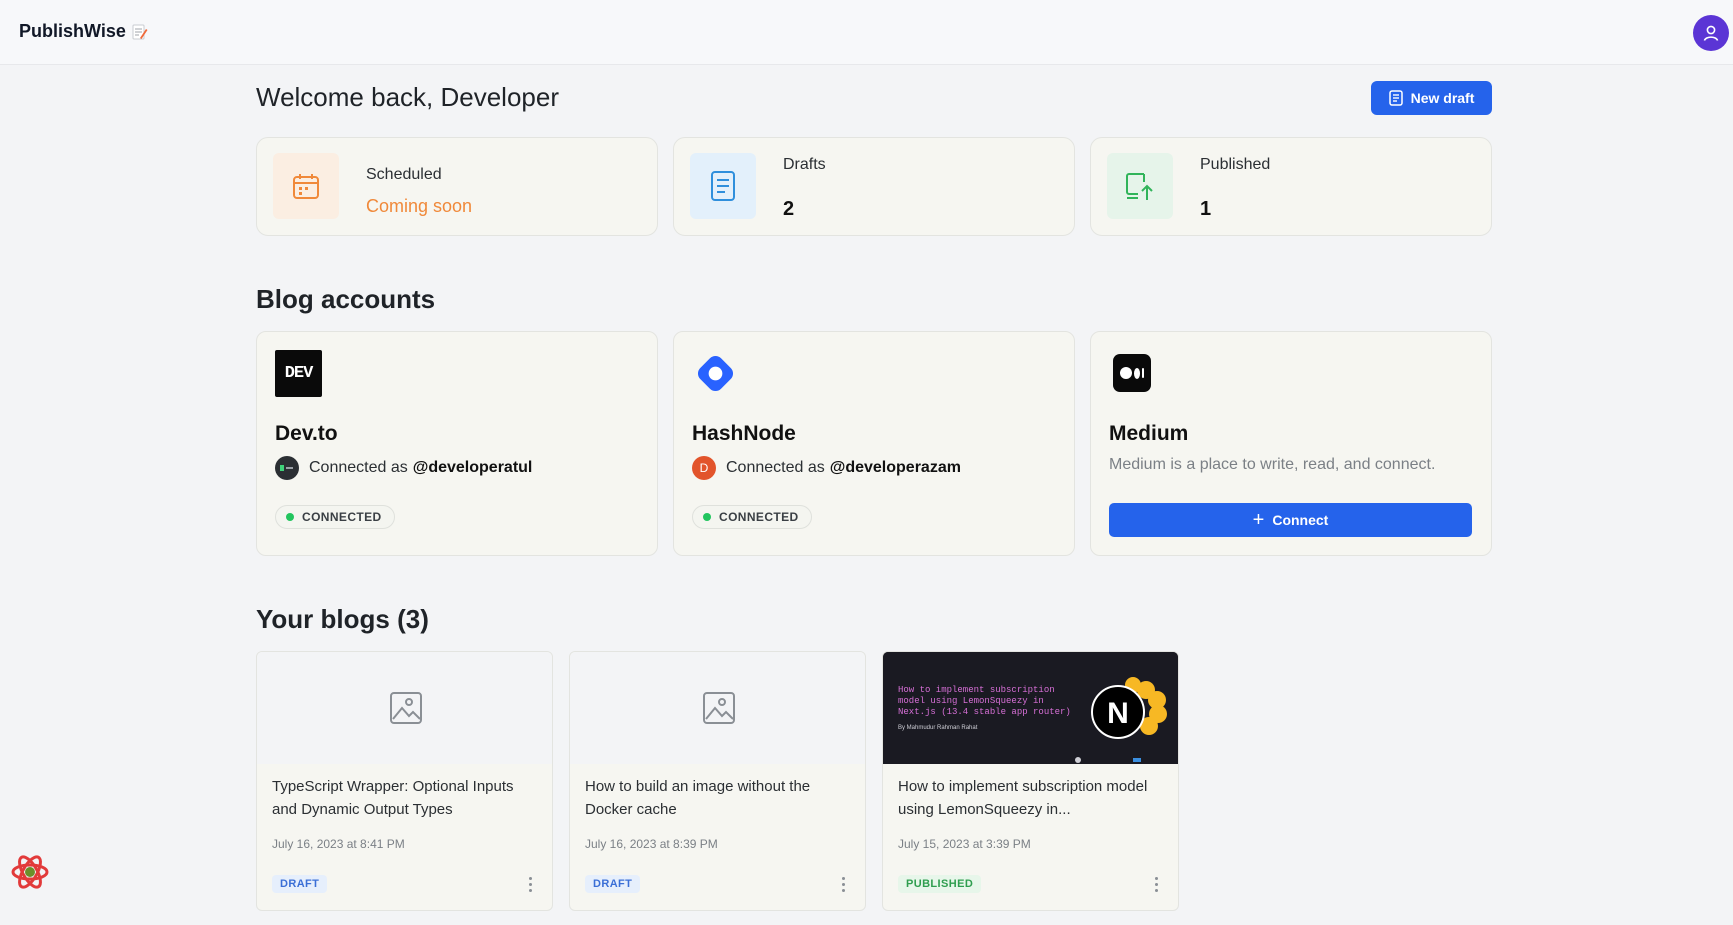 The image size is (1733, 925). What do you see at coordinates (1258, 520) in the screenshot?
I see `plus-icon: +` at bounding box center [1258, 520].